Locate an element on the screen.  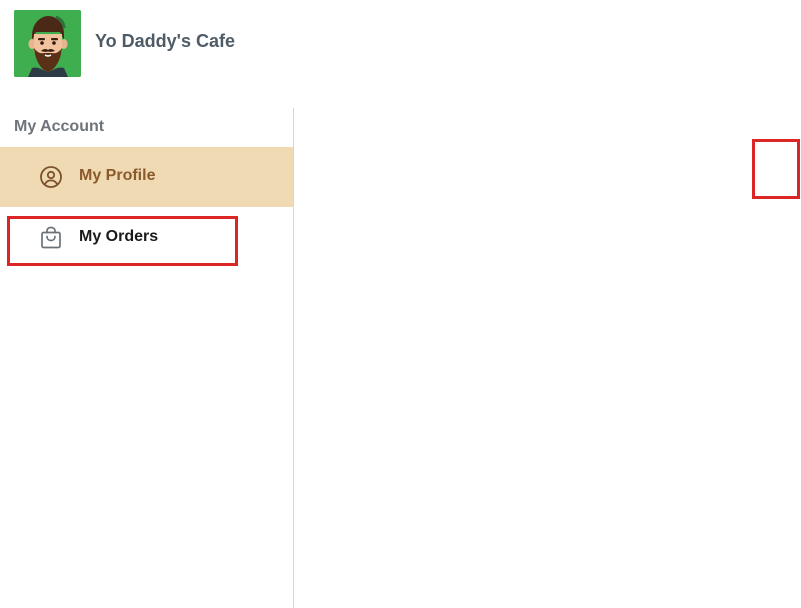
brand-name: Yo Daddy's Cafe is located at coordinates (165, 41).